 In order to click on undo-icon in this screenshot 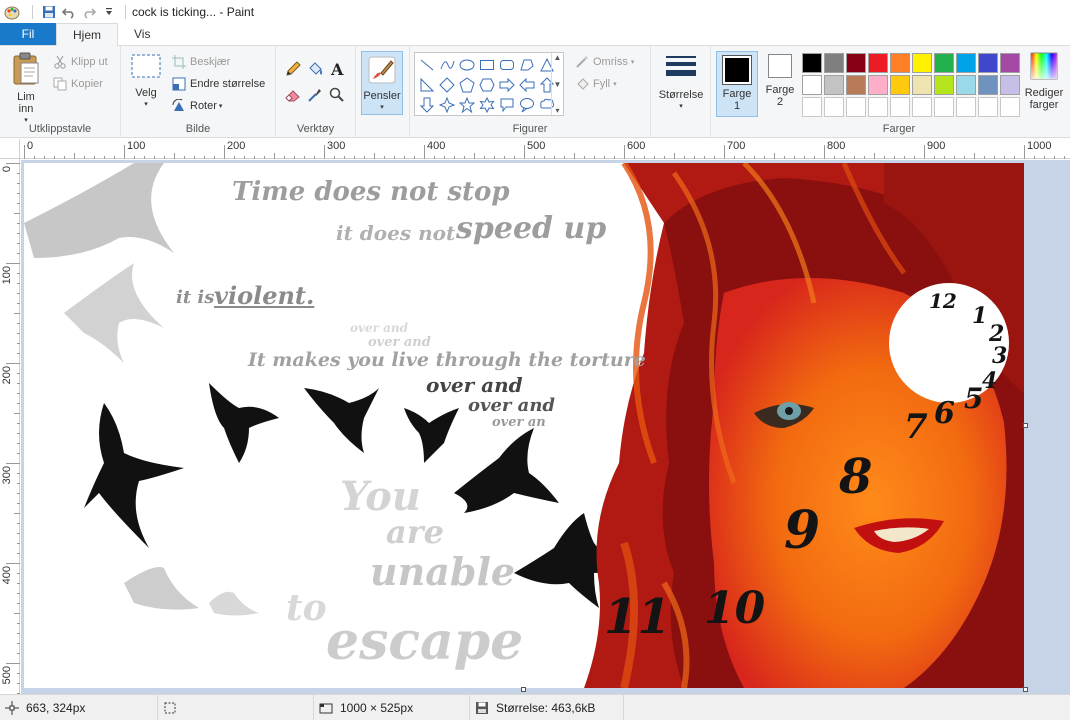, I will do `click(69, 12)`.